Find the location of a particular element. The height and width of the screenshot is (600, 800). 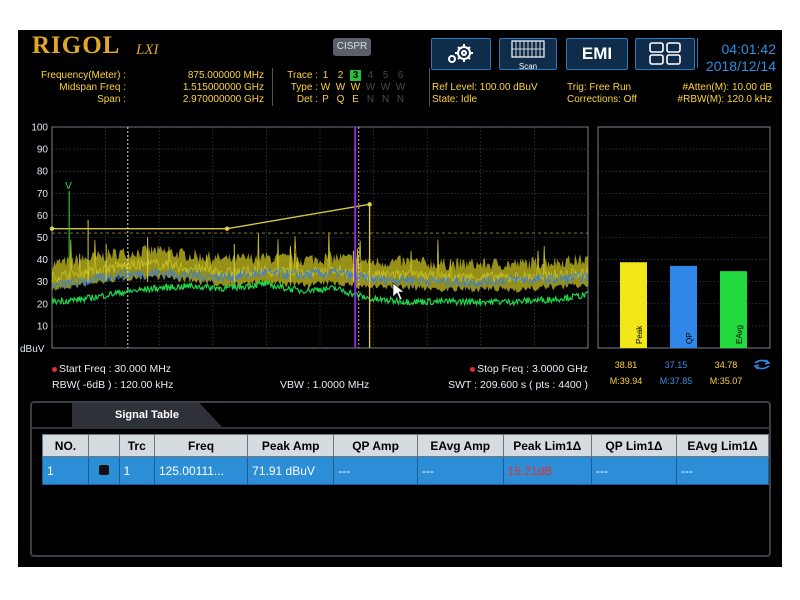

state-text: State: Idle is located at coordinates (455, 99).